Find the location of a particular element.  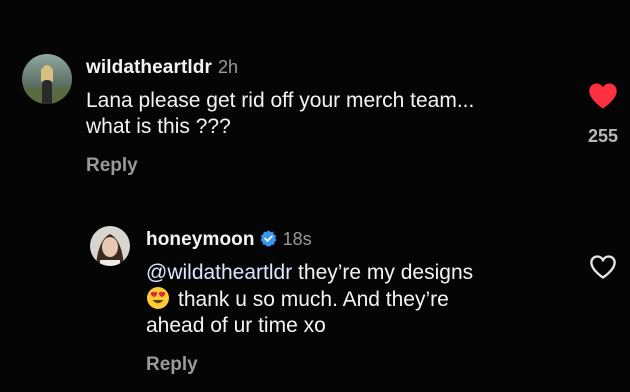

mention-link: @wildatheartldr is located at coordinates (219, 272).